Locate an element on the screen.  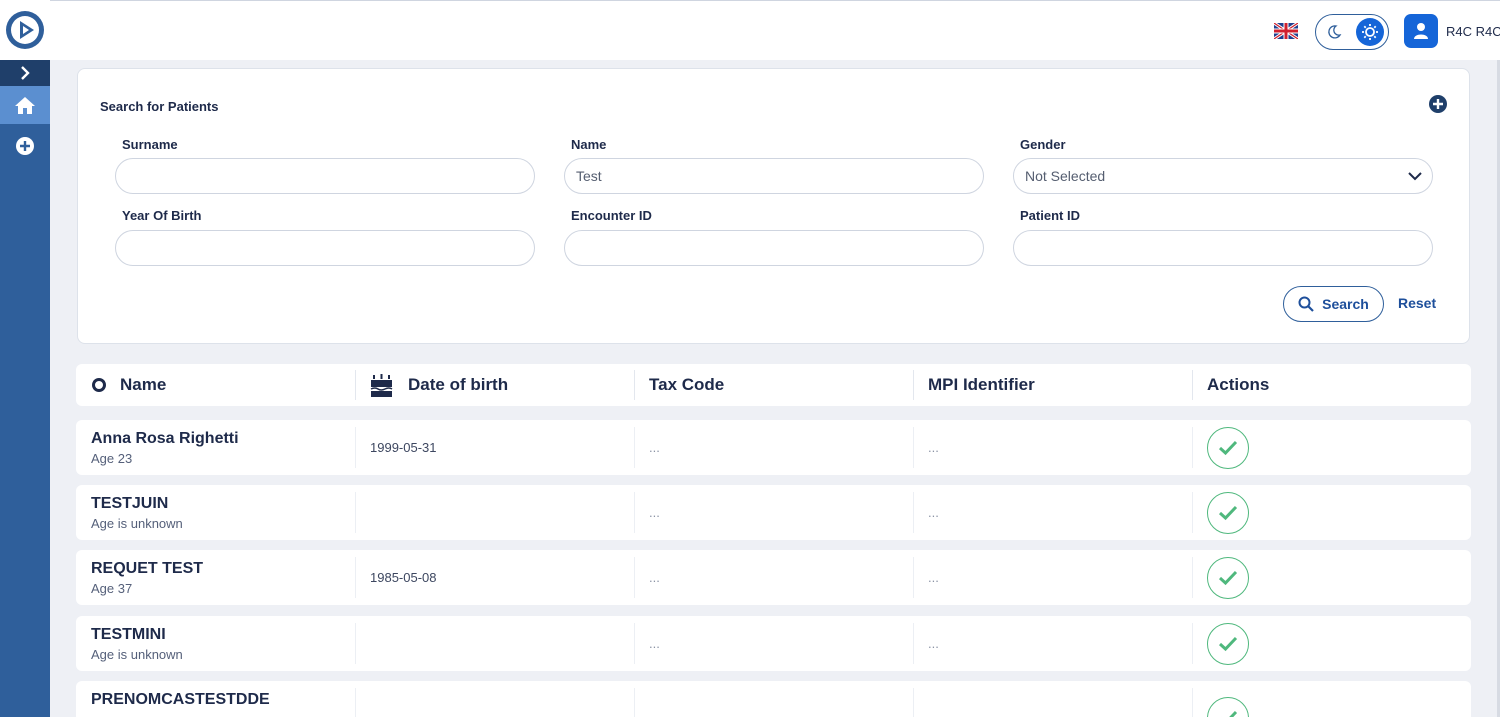
encounter-id-input is located at coordinates (774, 248).